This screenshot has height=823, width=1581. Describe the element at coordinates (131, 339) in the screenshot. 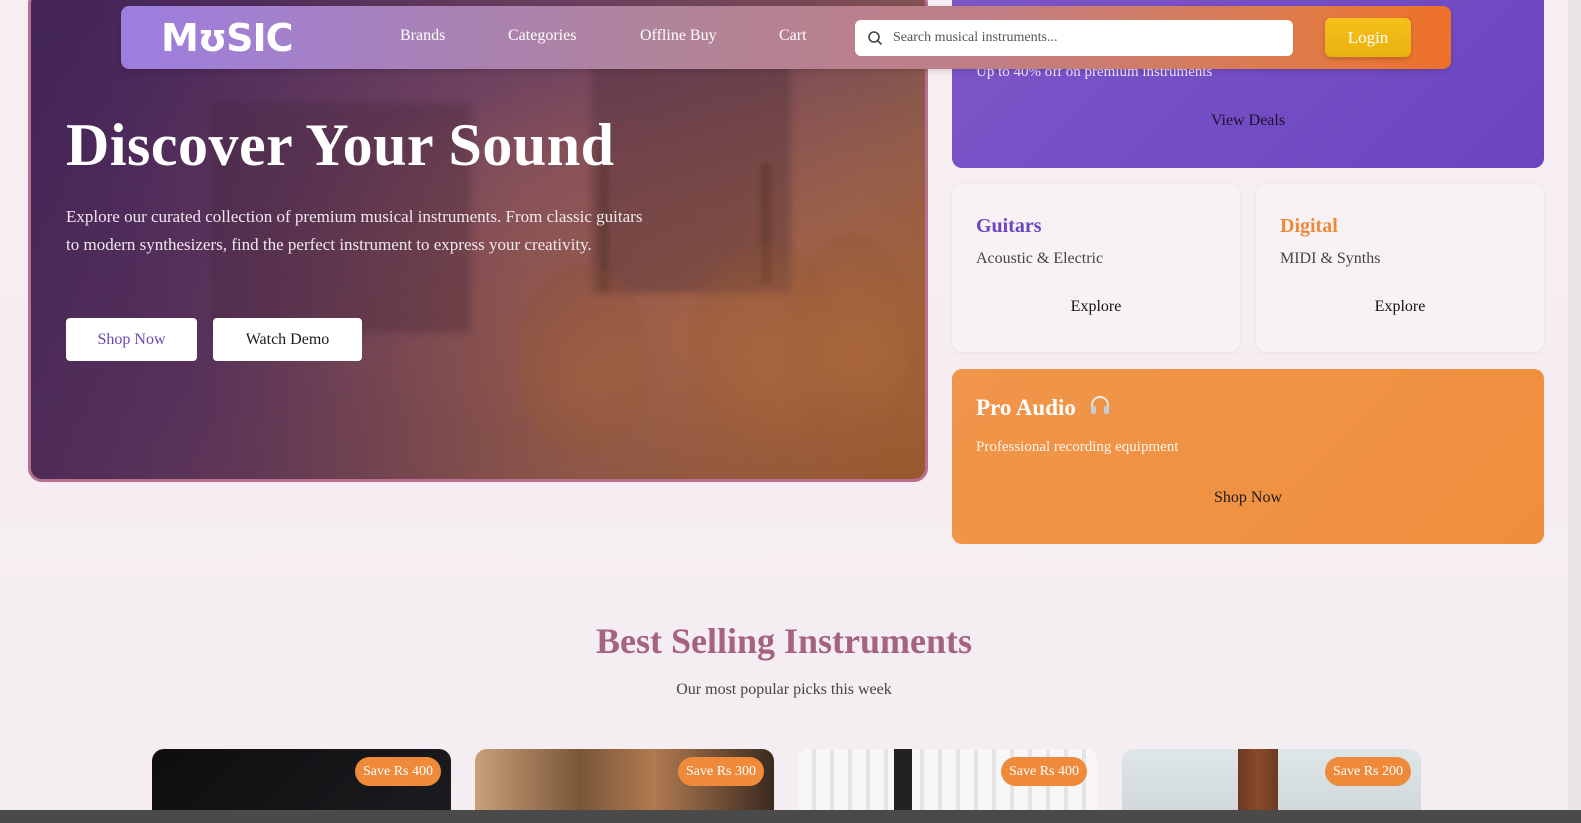

I see `shop-now-button: Shop Now` at that location.